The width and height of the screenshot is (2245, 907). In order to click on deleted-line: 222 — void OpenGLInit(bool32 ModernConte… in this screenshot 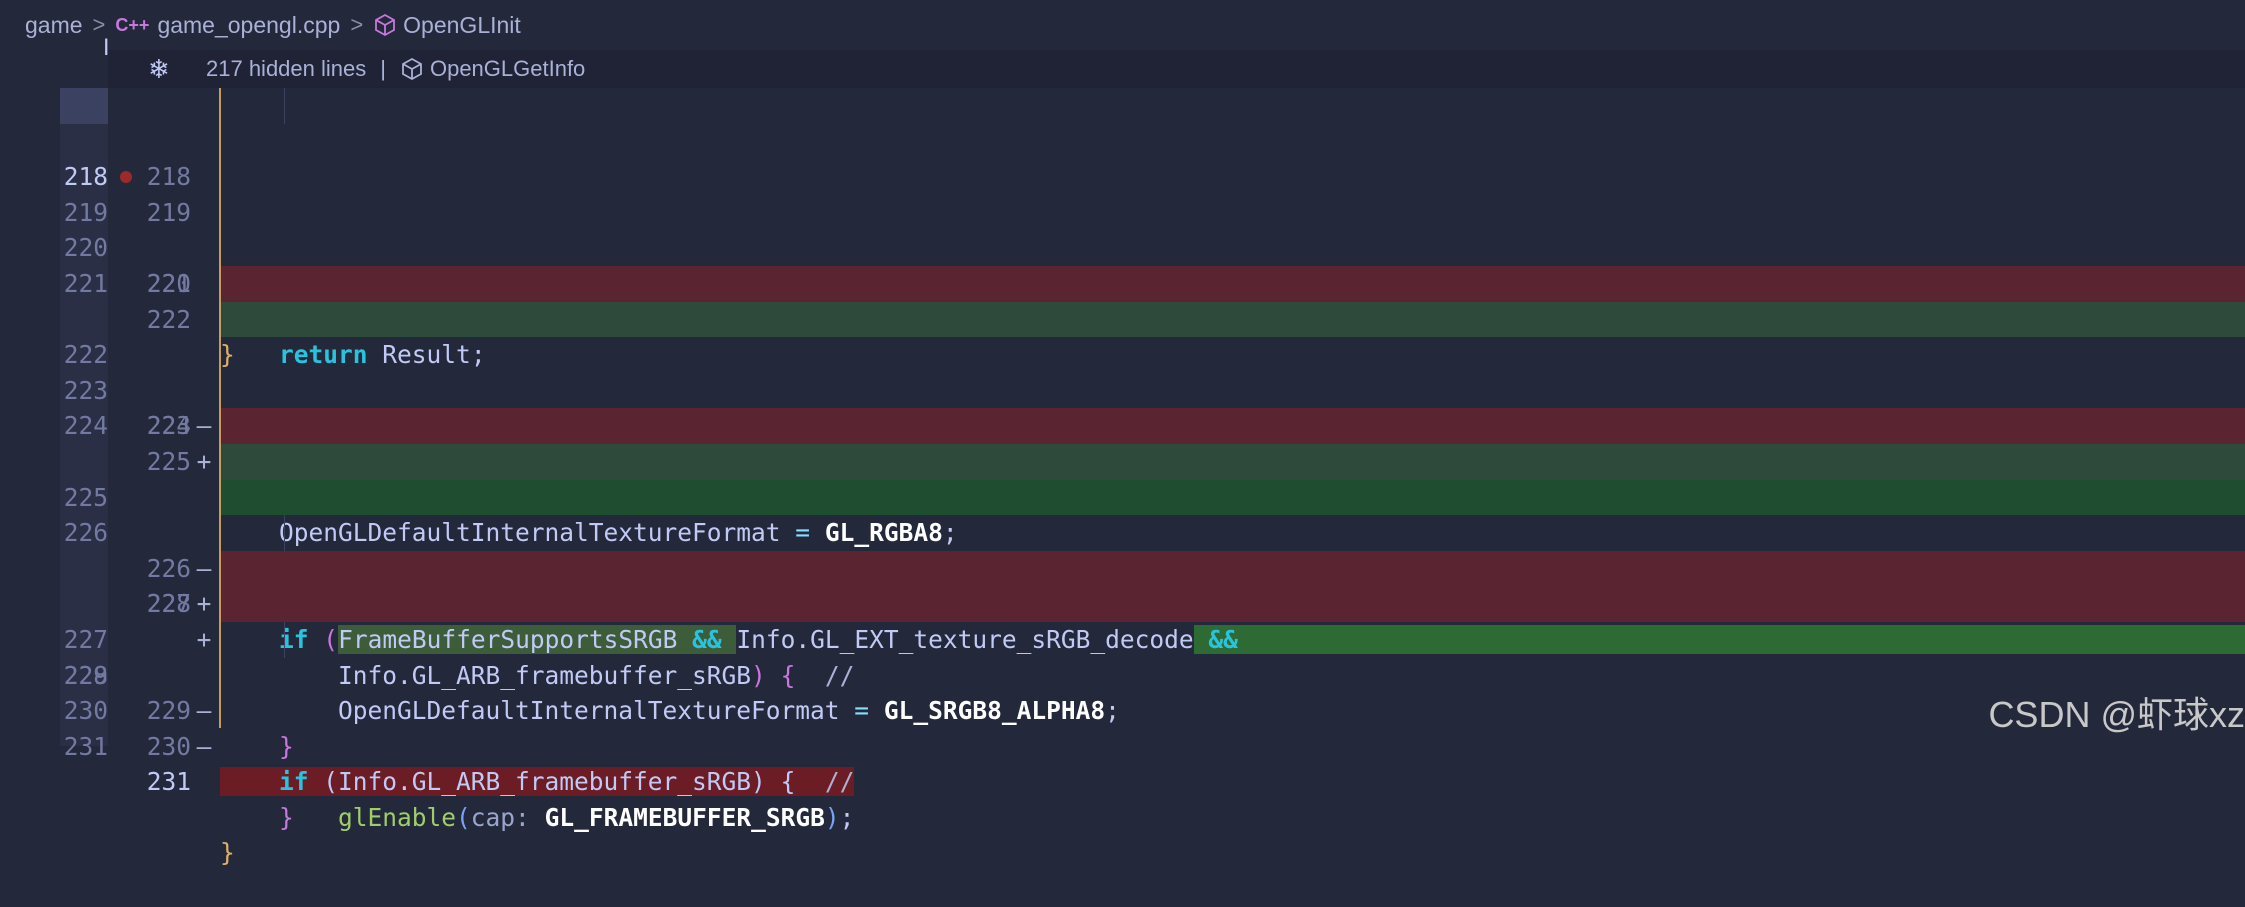, I will do `click(1122, 284)`.